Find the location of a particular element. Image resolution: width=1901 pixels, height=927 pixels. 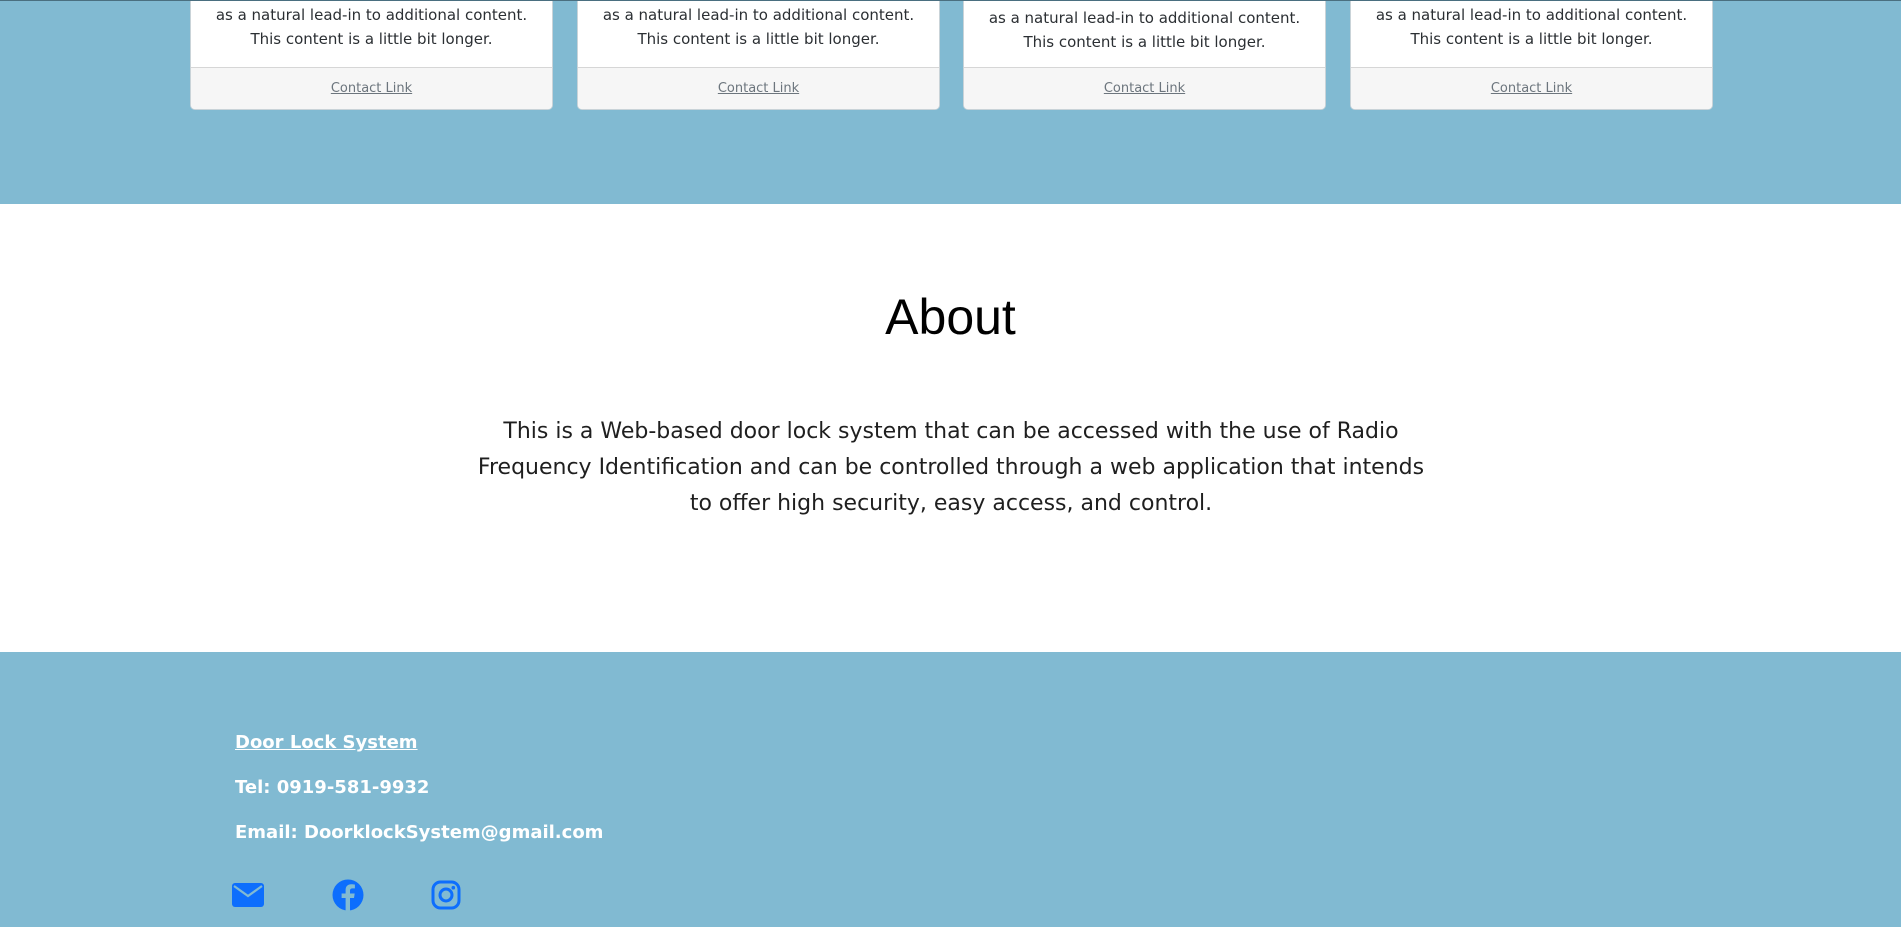

footer-brand-link: Door Lock System is located at coordinates (326, 742).